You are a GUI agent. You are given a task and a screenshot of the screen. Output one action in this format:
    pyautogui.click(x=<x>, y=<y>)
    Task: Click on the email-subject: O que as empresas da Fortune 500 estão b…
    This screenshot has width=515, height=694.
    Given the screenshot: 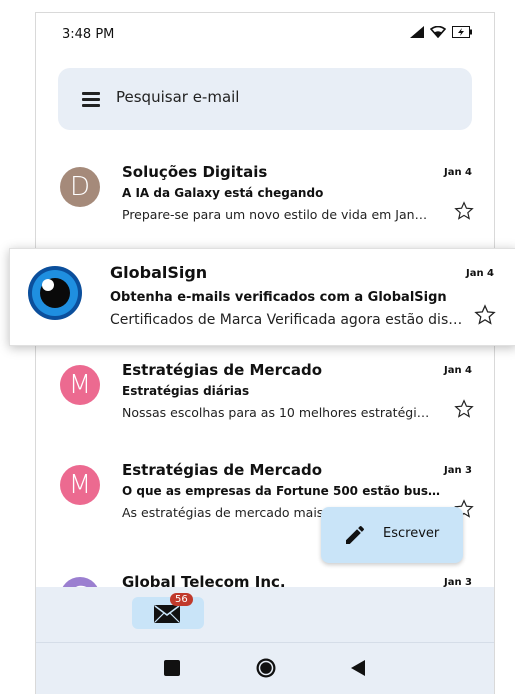 What is the action you would take?
    pyautogui.click(x=282, y=491)
    